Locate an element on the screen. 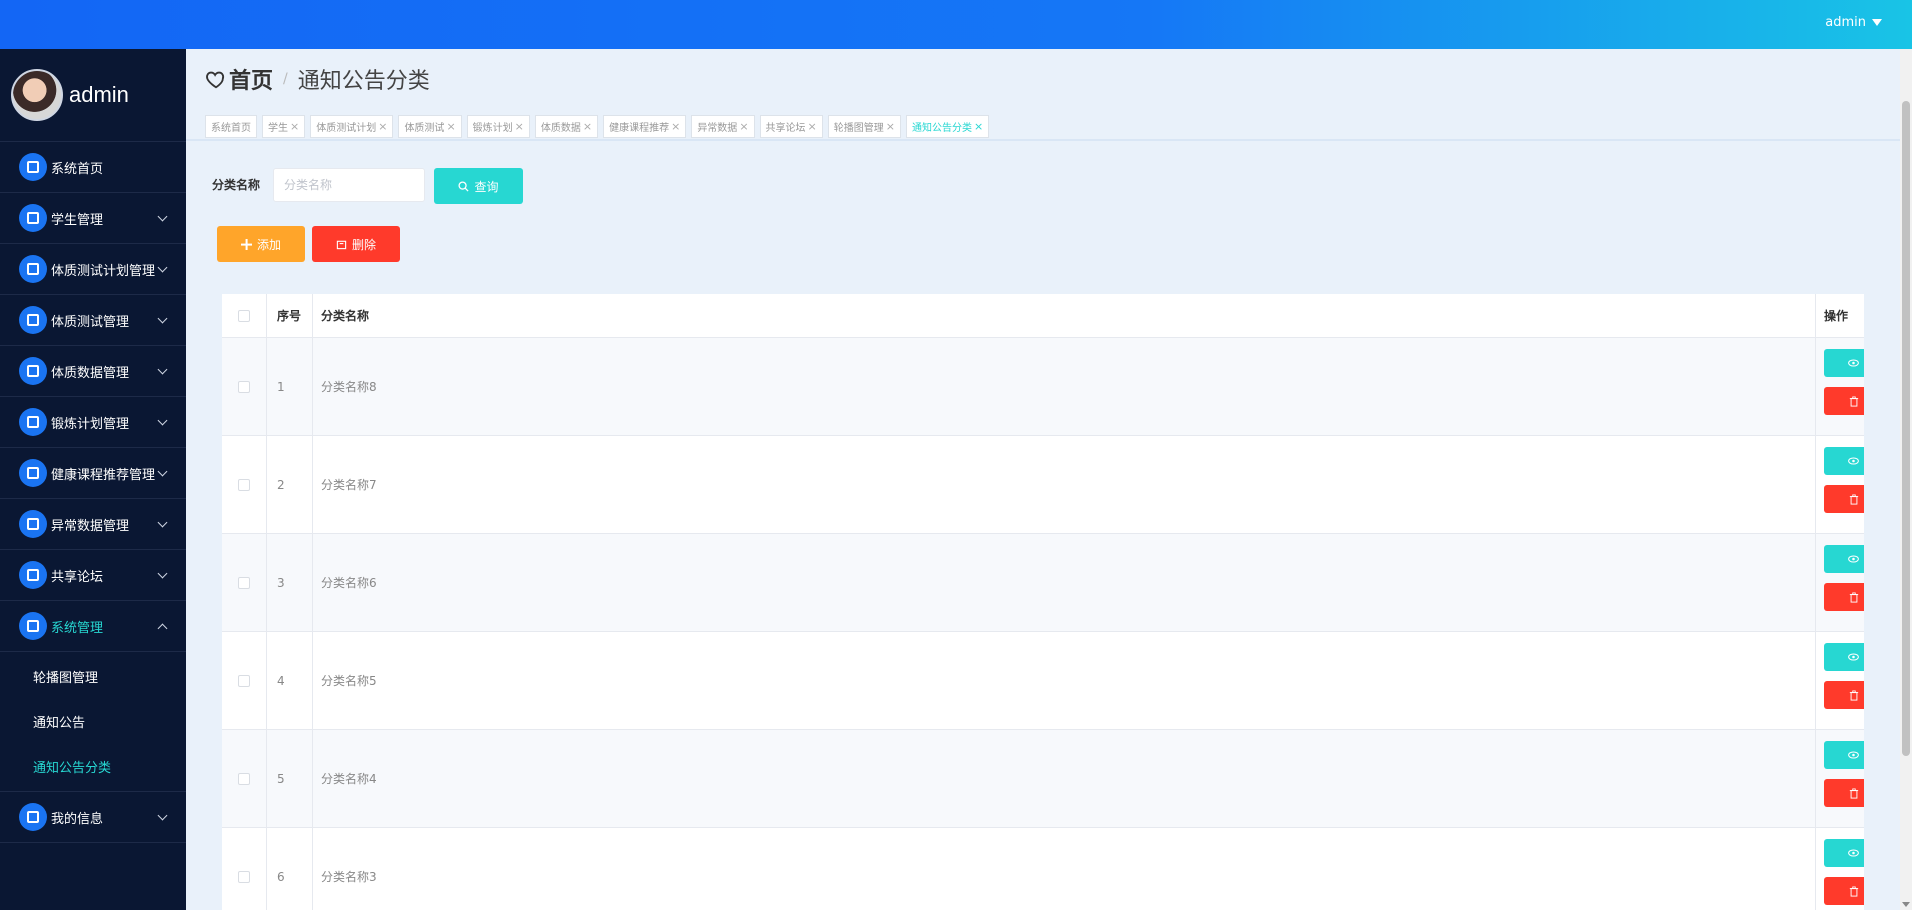  row-index: 2 is located at coordinates (290, 484).